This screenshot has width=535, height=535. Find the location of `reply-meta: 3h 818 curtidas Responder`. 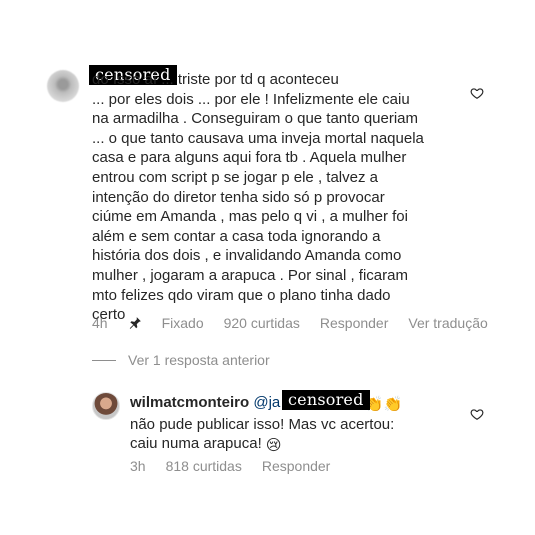

reply-meta: 3h 818 curtidas Responder is located at coordinates (240, 466).